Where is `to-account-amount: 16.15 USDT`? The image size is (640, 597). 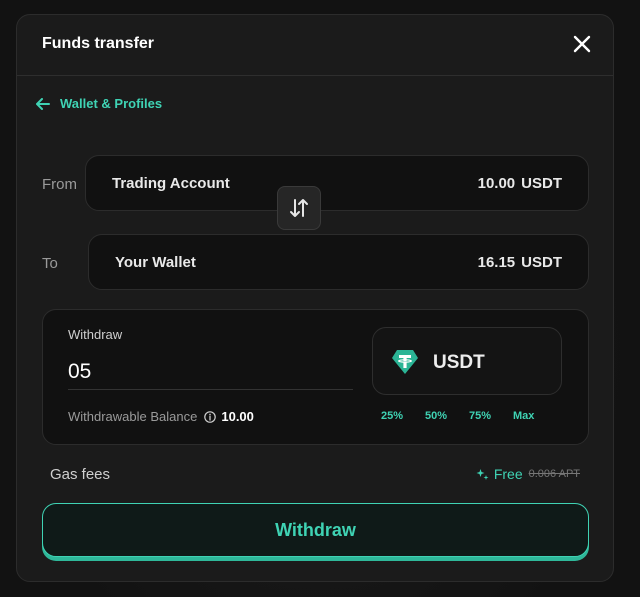
to-account-amount: 16.15 USDT is located at coordinates (520, 262).